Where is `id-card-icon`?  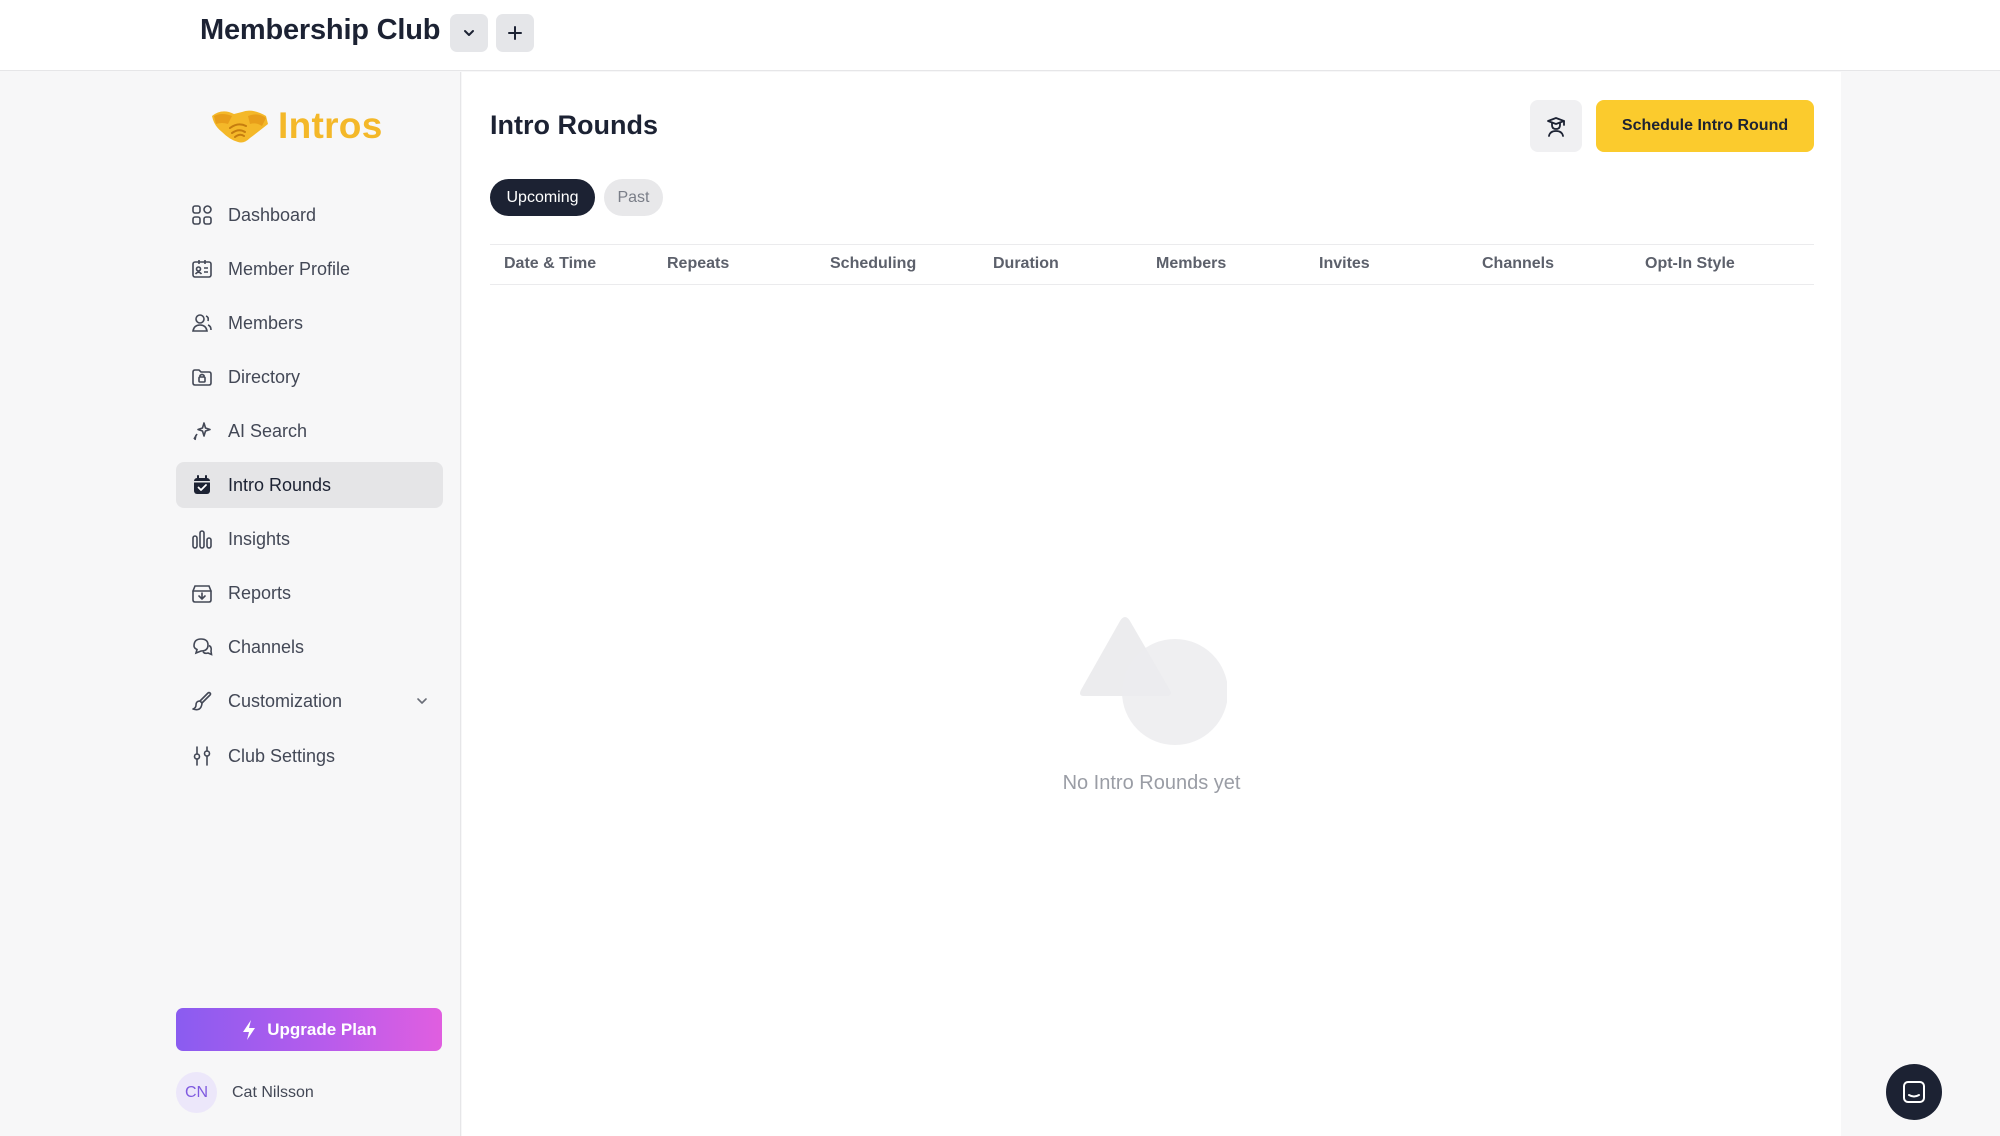 id-card-icon is located at coordinates (202, 269).